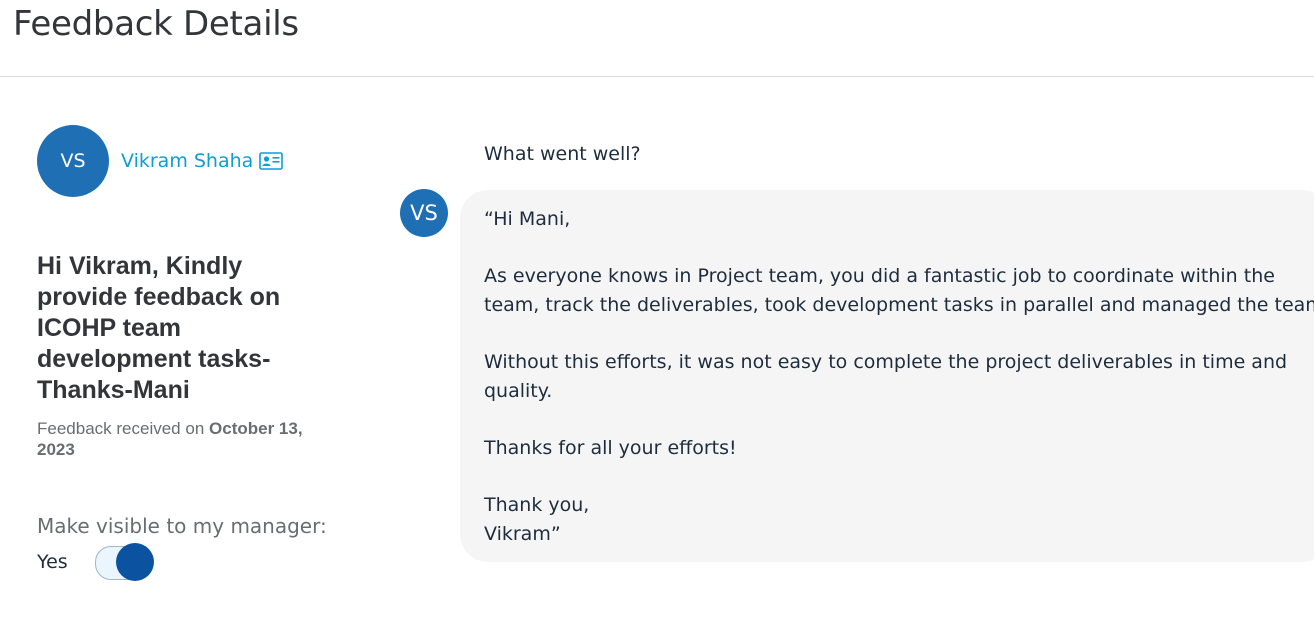 The height and width of the screenshot is (627, 1314). I want to click on visibility-toggle-row: Yes, so click(96, 562).